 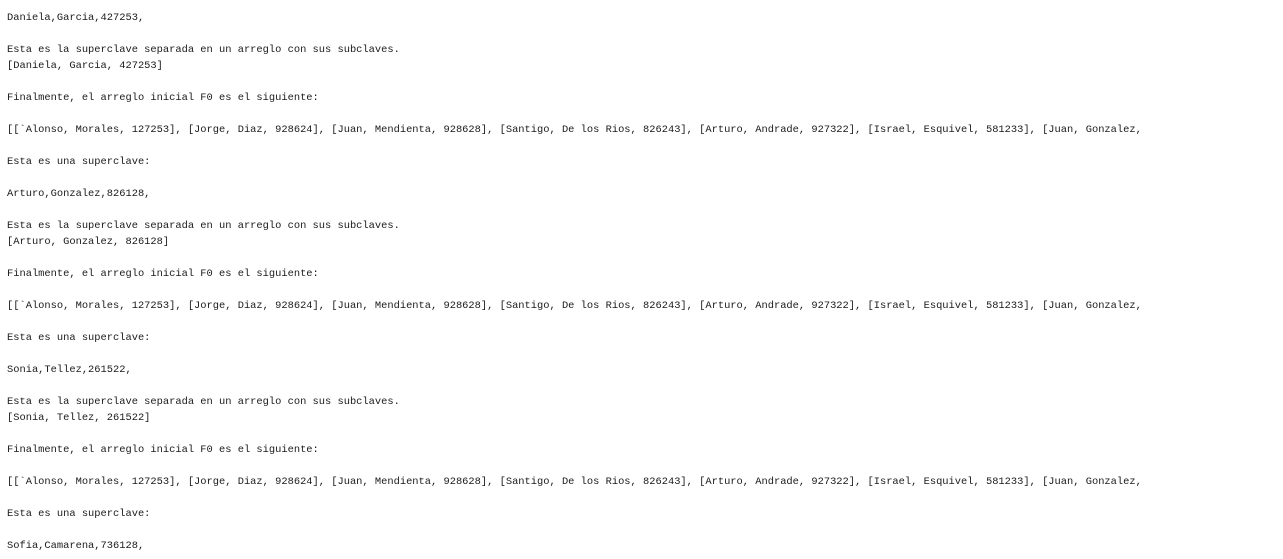 I want to click on console-line: [Sonia, Tellez, 261522], so click(x=79, y=418).